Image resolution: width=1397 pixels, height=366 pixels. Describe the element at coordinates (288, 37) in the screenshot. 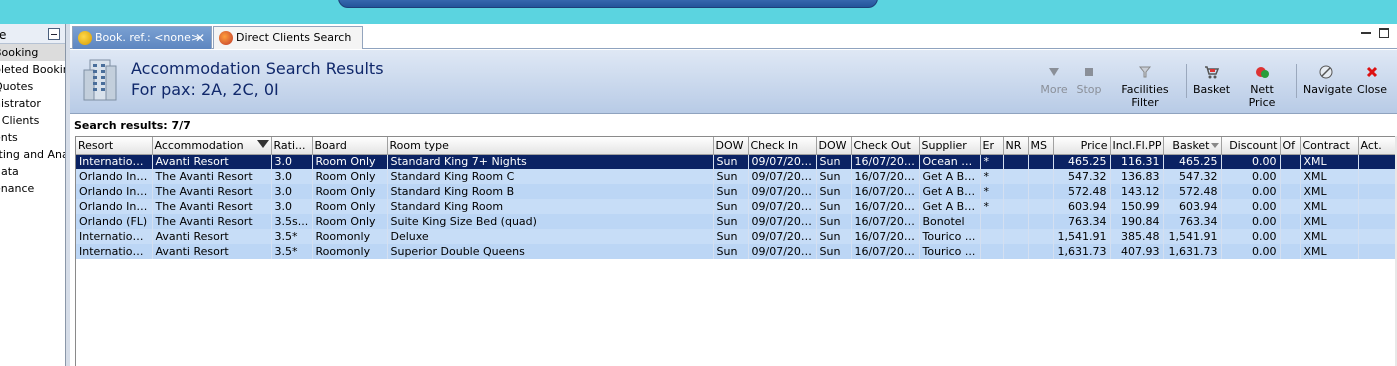

I see `tab-direct-clients-search: Direct Clients Search` at that location.